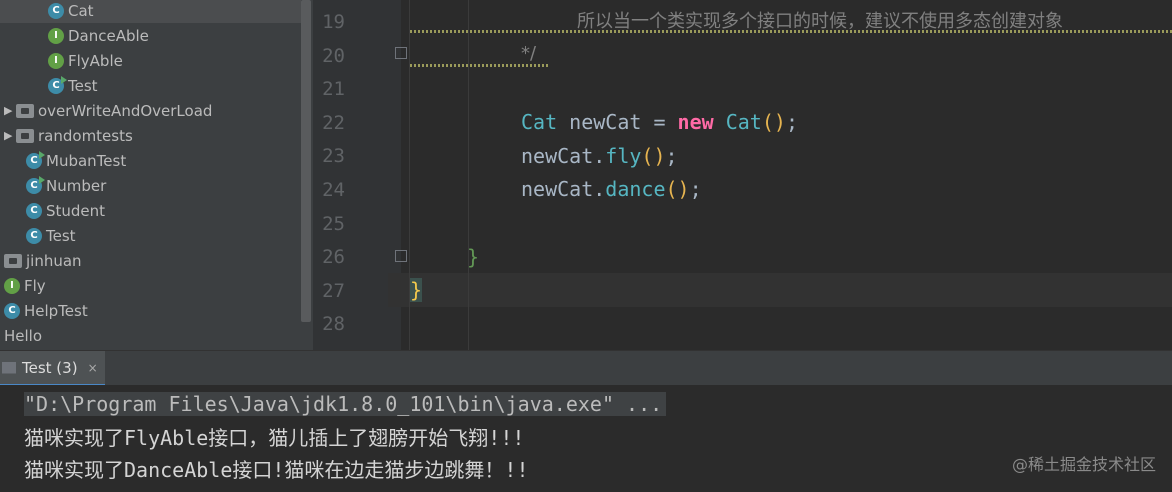 The height and width of the screenshot is (492, 1172). I want to click on tree-item-randomtests: ▶ randomtests, so click(150, 135).